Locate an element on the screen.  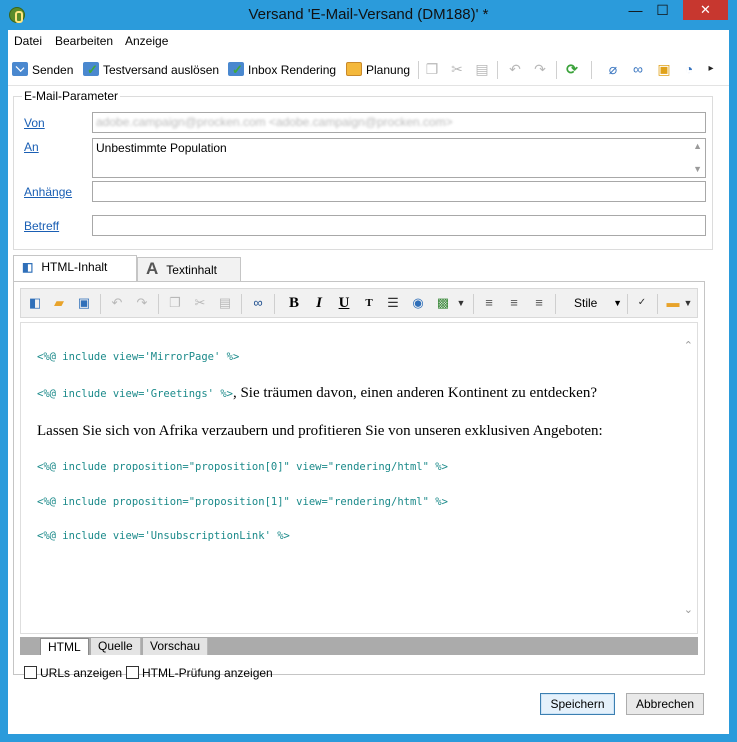
test-send-button: Testversand auslösen is located at coordinates (151, 70).